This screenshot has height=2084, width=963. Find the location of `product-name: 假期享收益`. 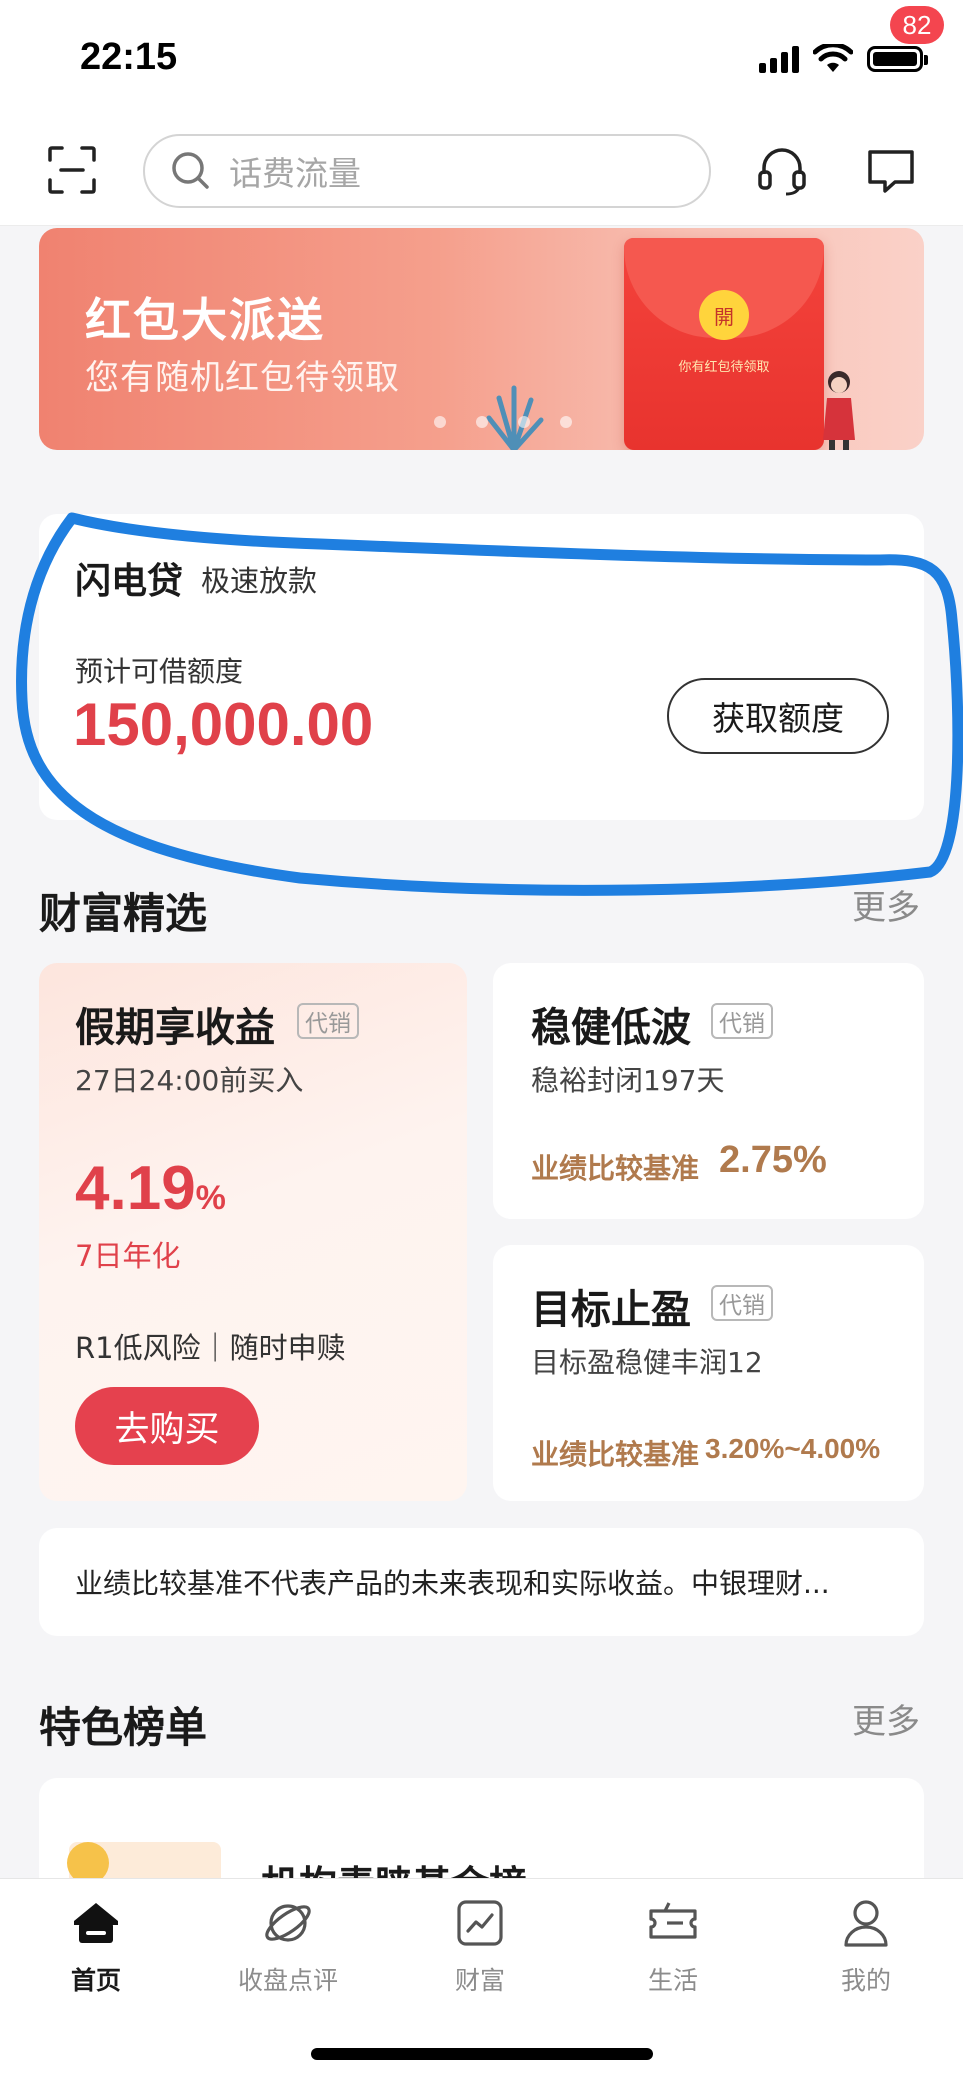

product-name: 假期享收益 is located at coordinates (175, 1028).